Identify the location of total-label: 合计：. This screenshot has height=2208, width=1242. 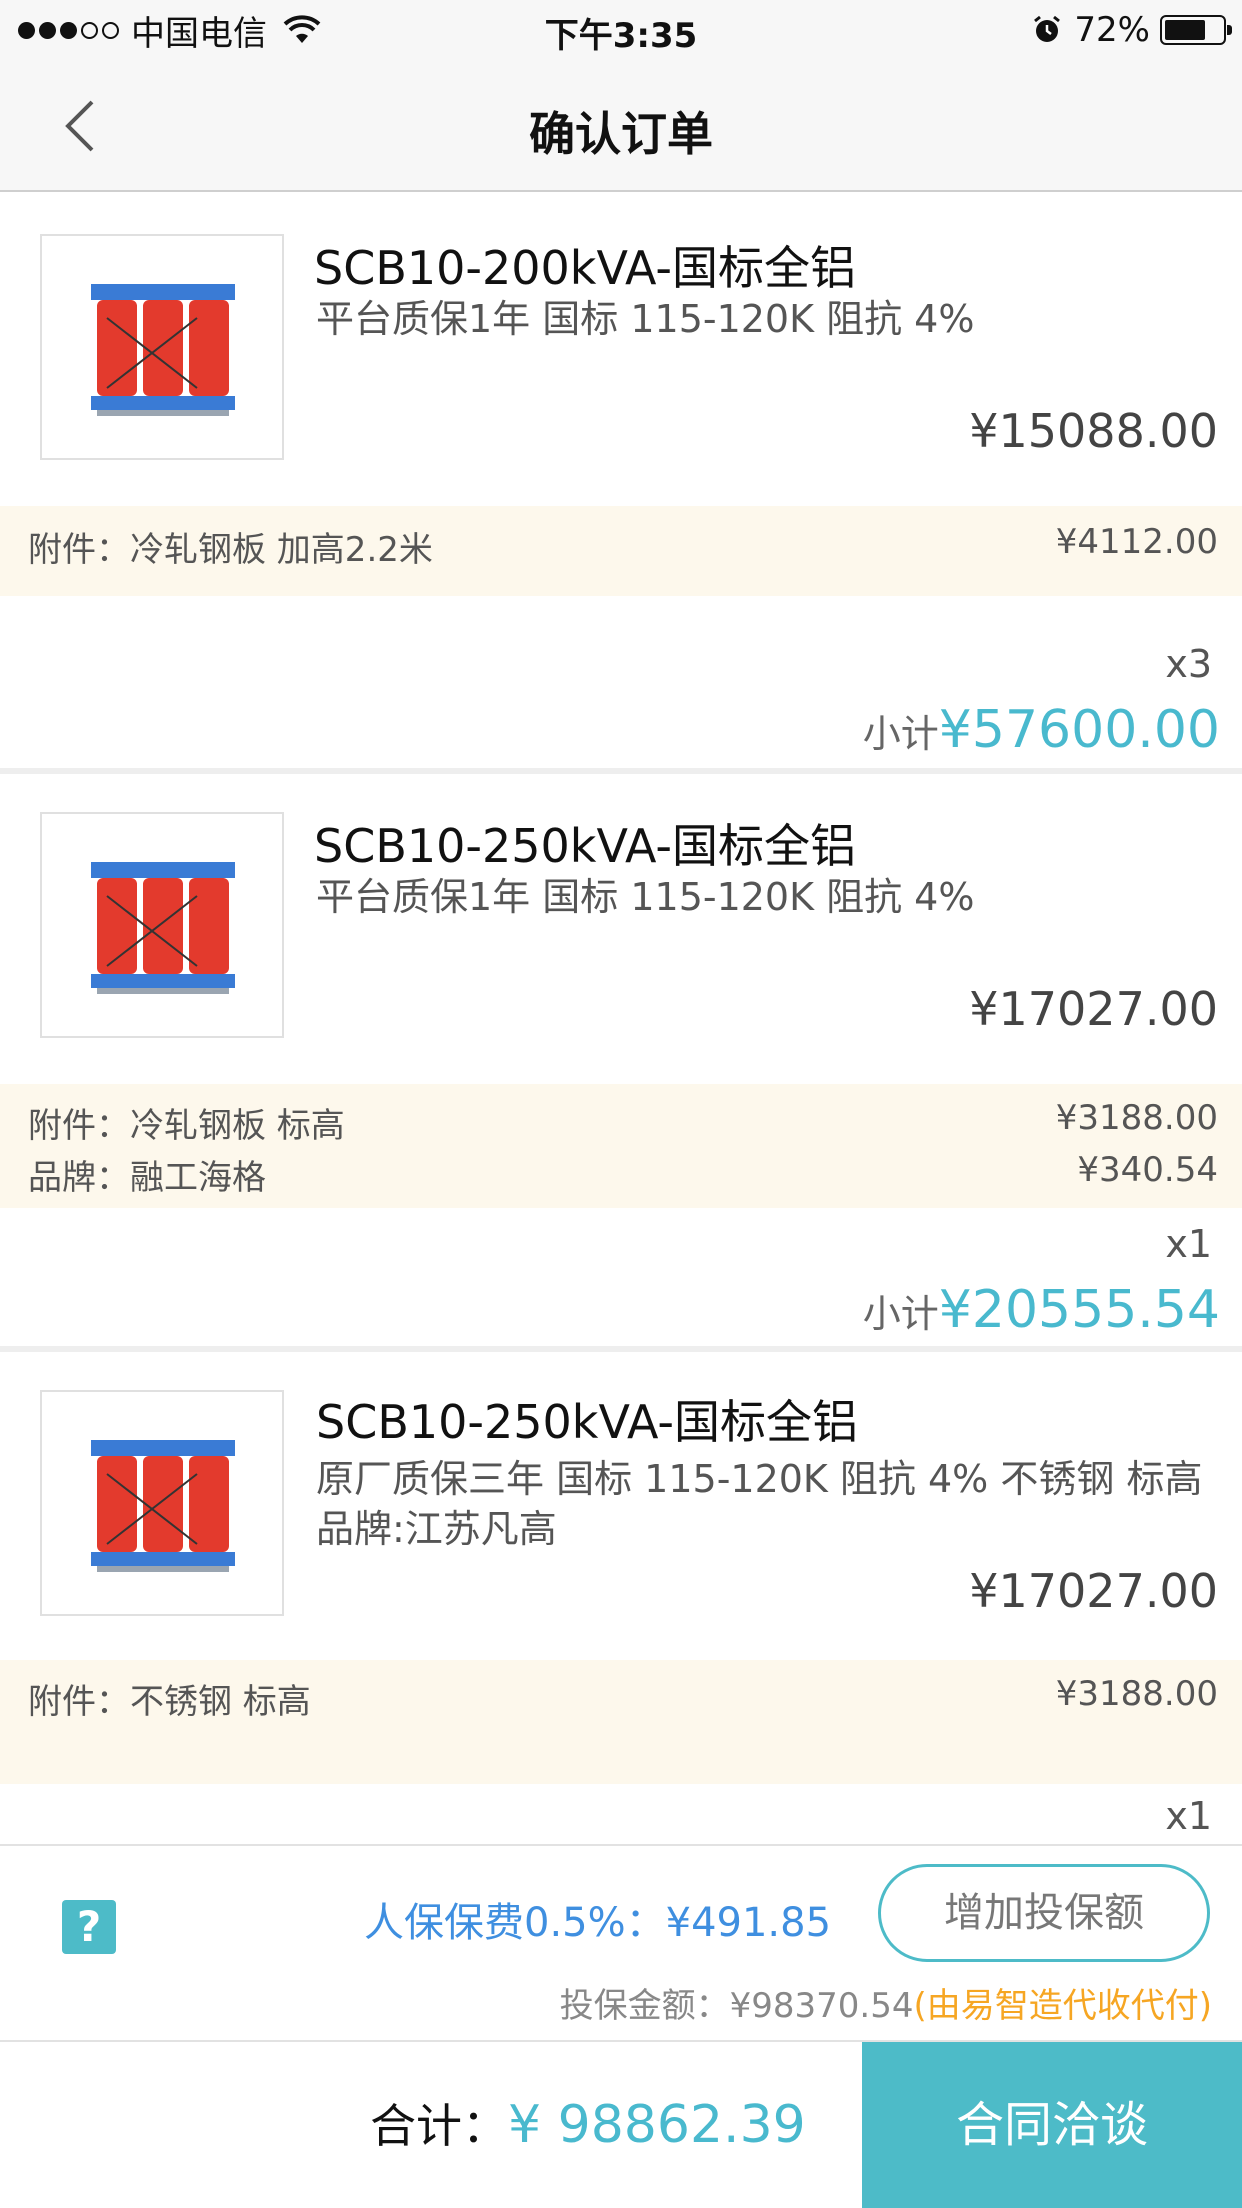
(439, 2126).